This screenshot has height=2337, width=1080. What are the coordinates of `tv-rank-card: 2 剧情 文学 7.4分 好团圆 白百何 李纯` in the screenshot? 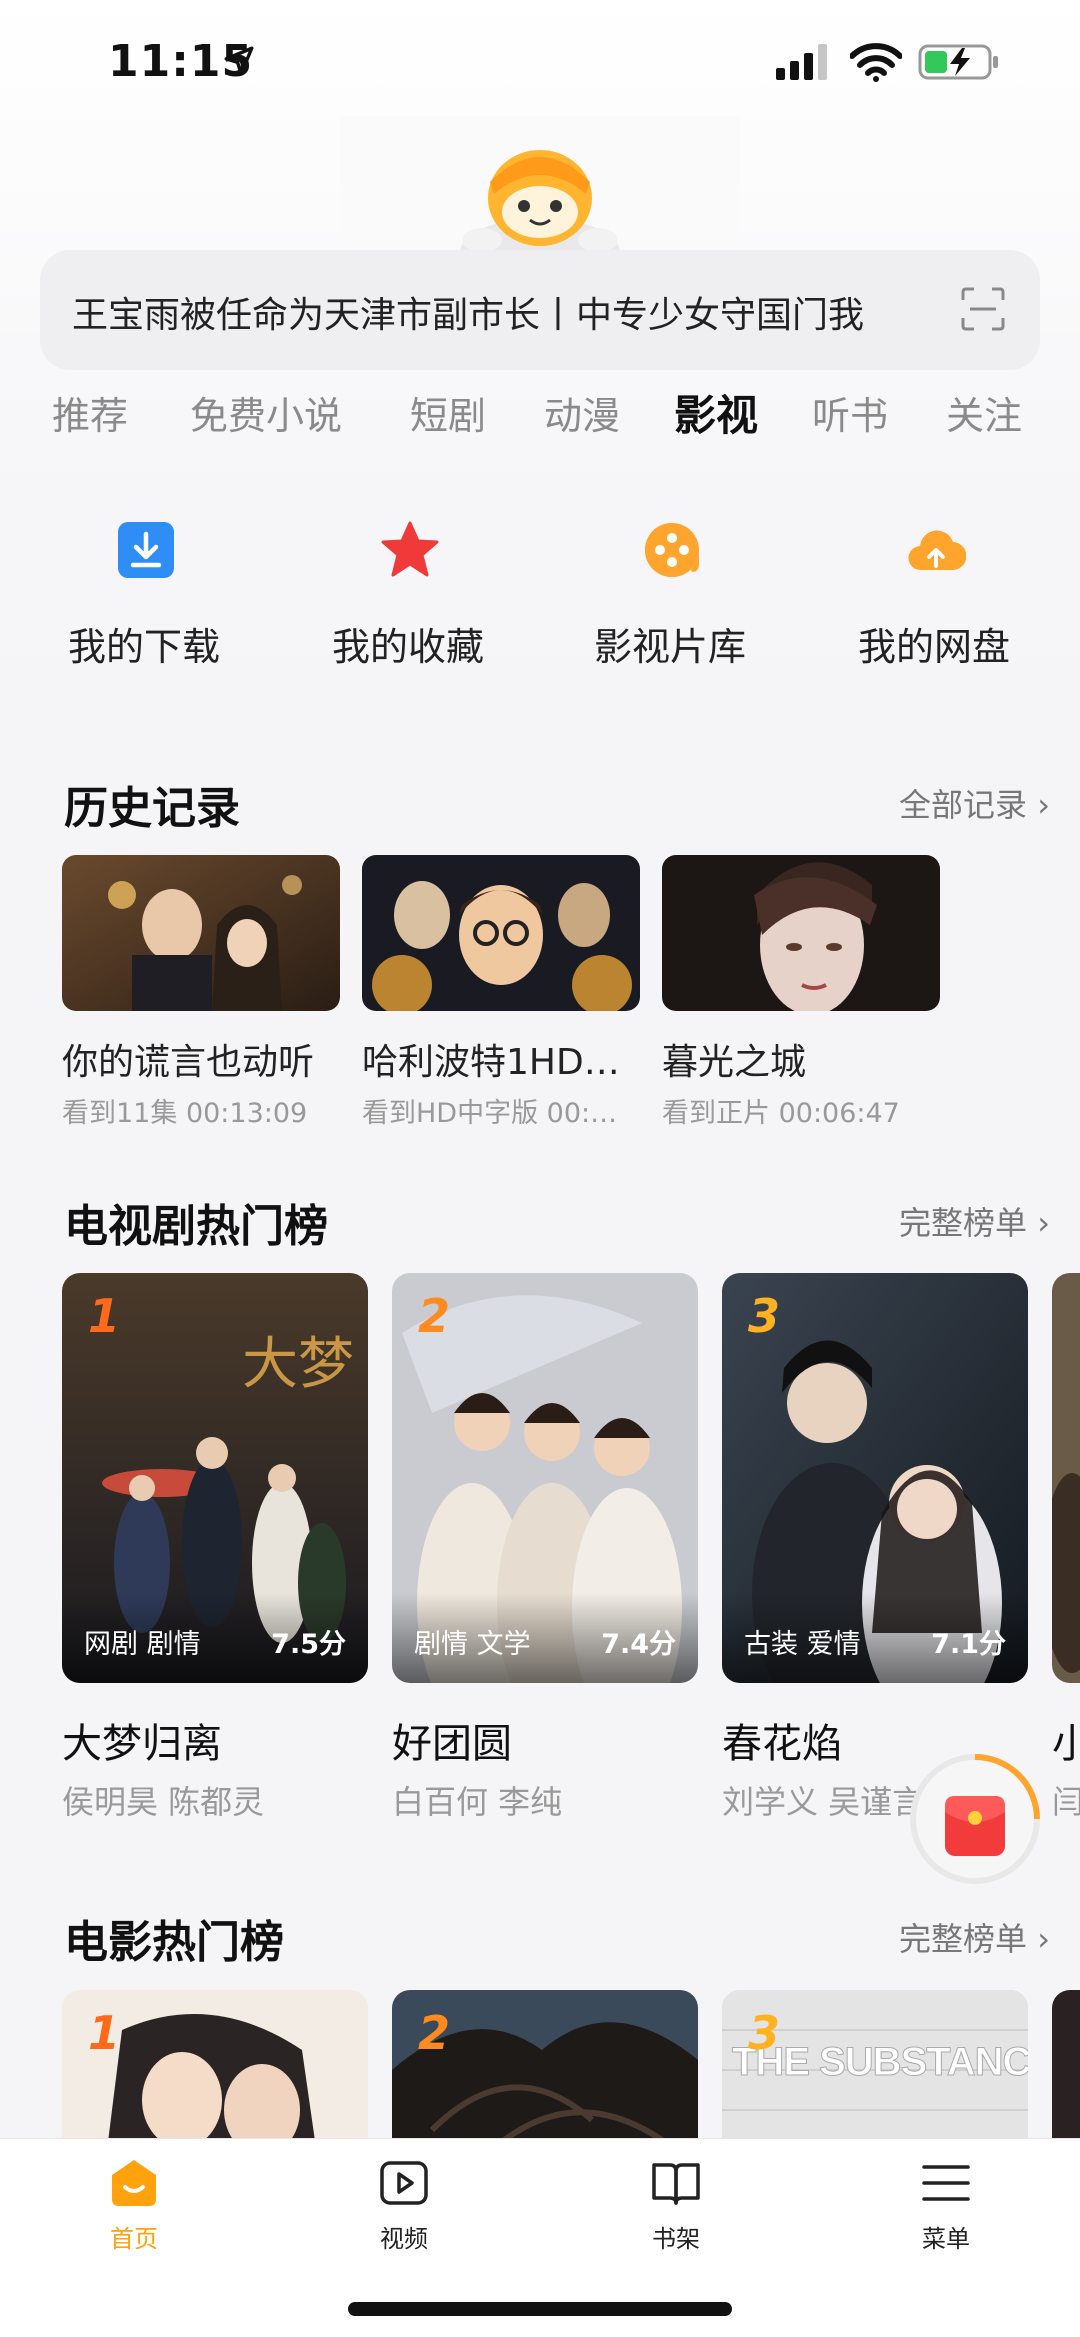 It's located at (545, 1548).